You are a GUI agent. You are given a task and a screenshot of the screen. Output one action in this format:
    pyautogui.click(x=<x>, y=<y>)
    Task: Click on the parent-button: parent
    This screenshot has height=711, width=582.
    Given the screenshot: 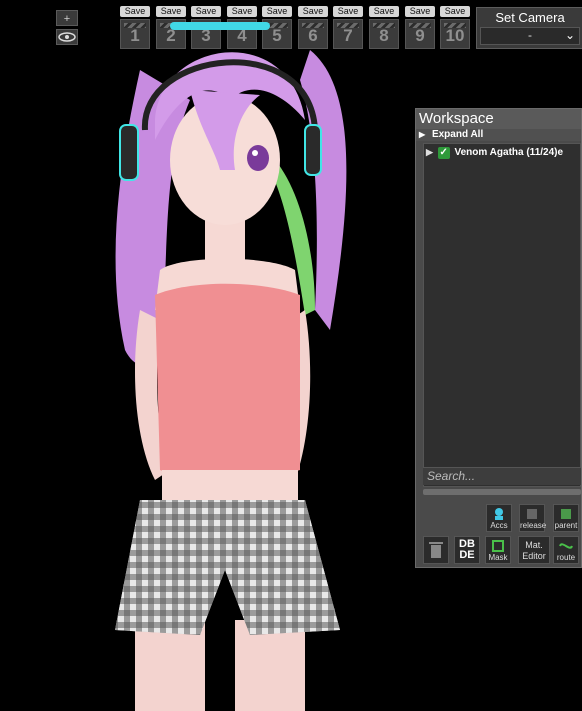 What is the action you would take?
    pyautogui.click(x=566, y=518)
    